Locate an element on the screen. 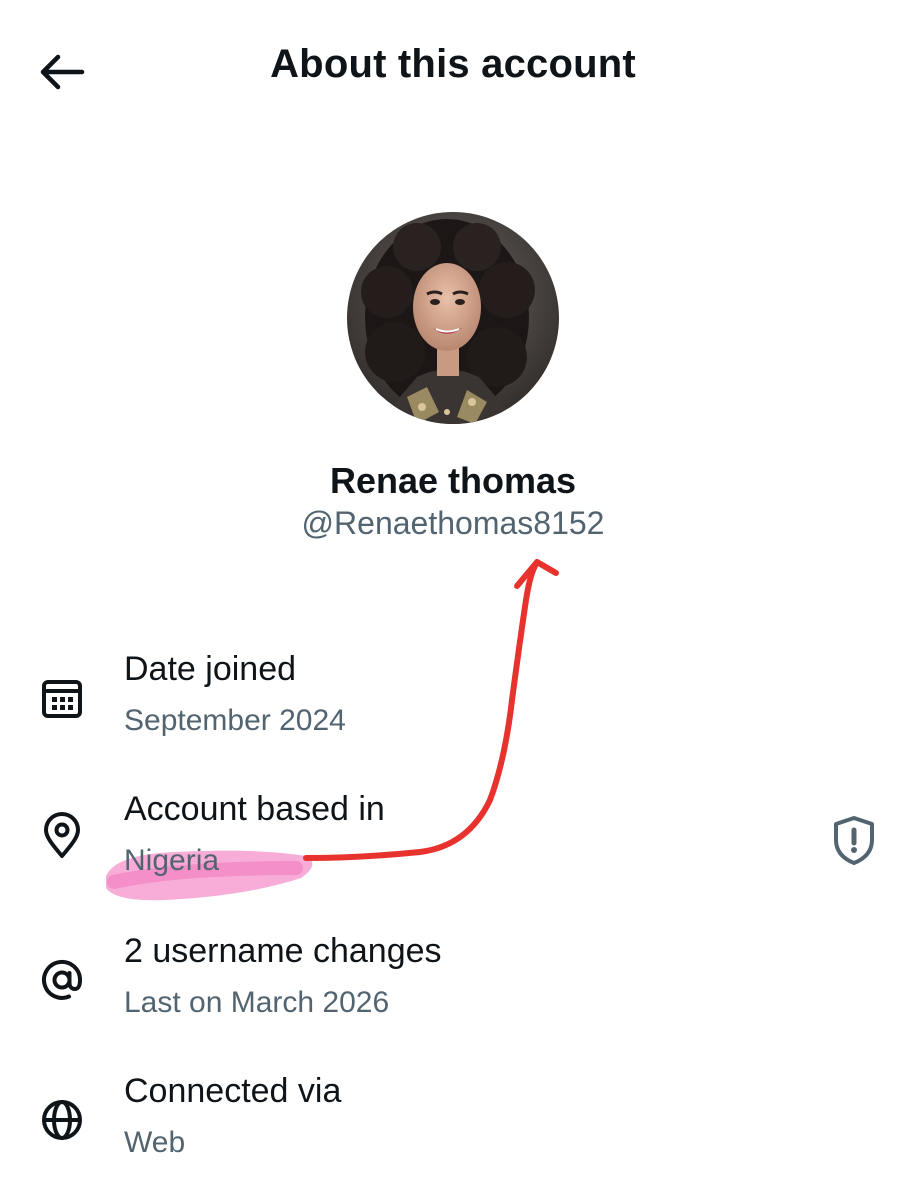 The height and width of the screenshot is (1200, 906). page-title: About this account is located at coordinates (453, 64).